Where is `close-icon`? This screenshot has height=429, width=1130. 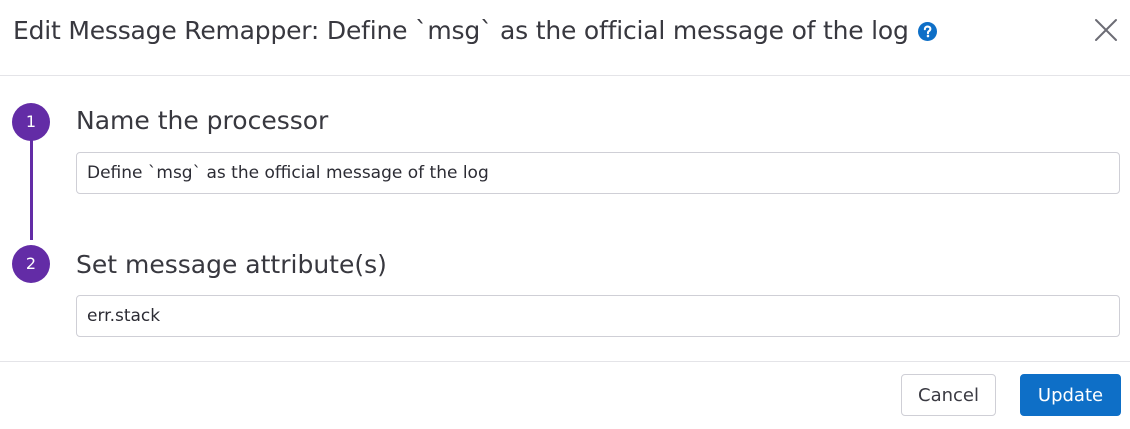
close-icon is located at coordinates (1106, 30).